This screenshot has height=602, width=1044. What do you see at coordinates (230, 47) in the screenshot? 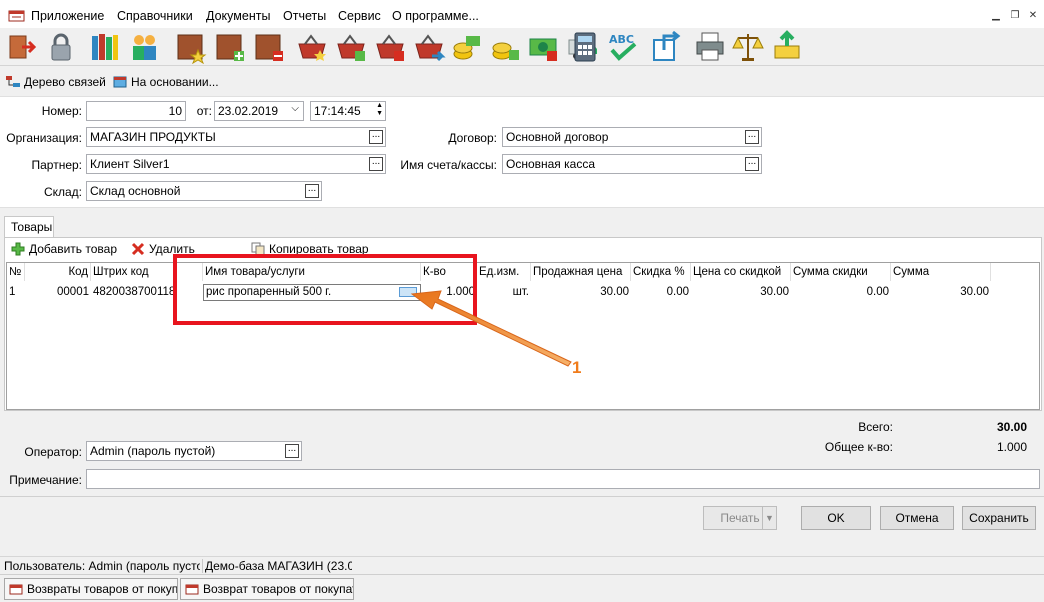
I see `doc-add-icon` at bounding box center [230, 47].